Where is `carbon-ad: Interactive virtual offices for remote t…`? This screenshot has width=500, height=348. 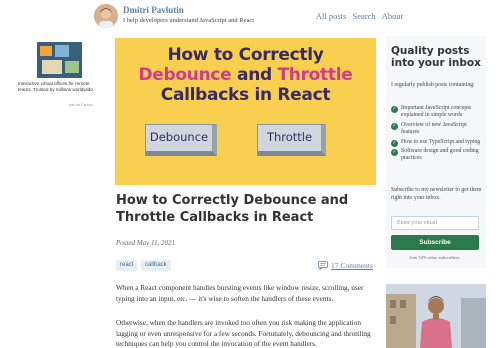 carbon-ad: Interactive virtual offices for remote t… is located at coordinates (58, 80).